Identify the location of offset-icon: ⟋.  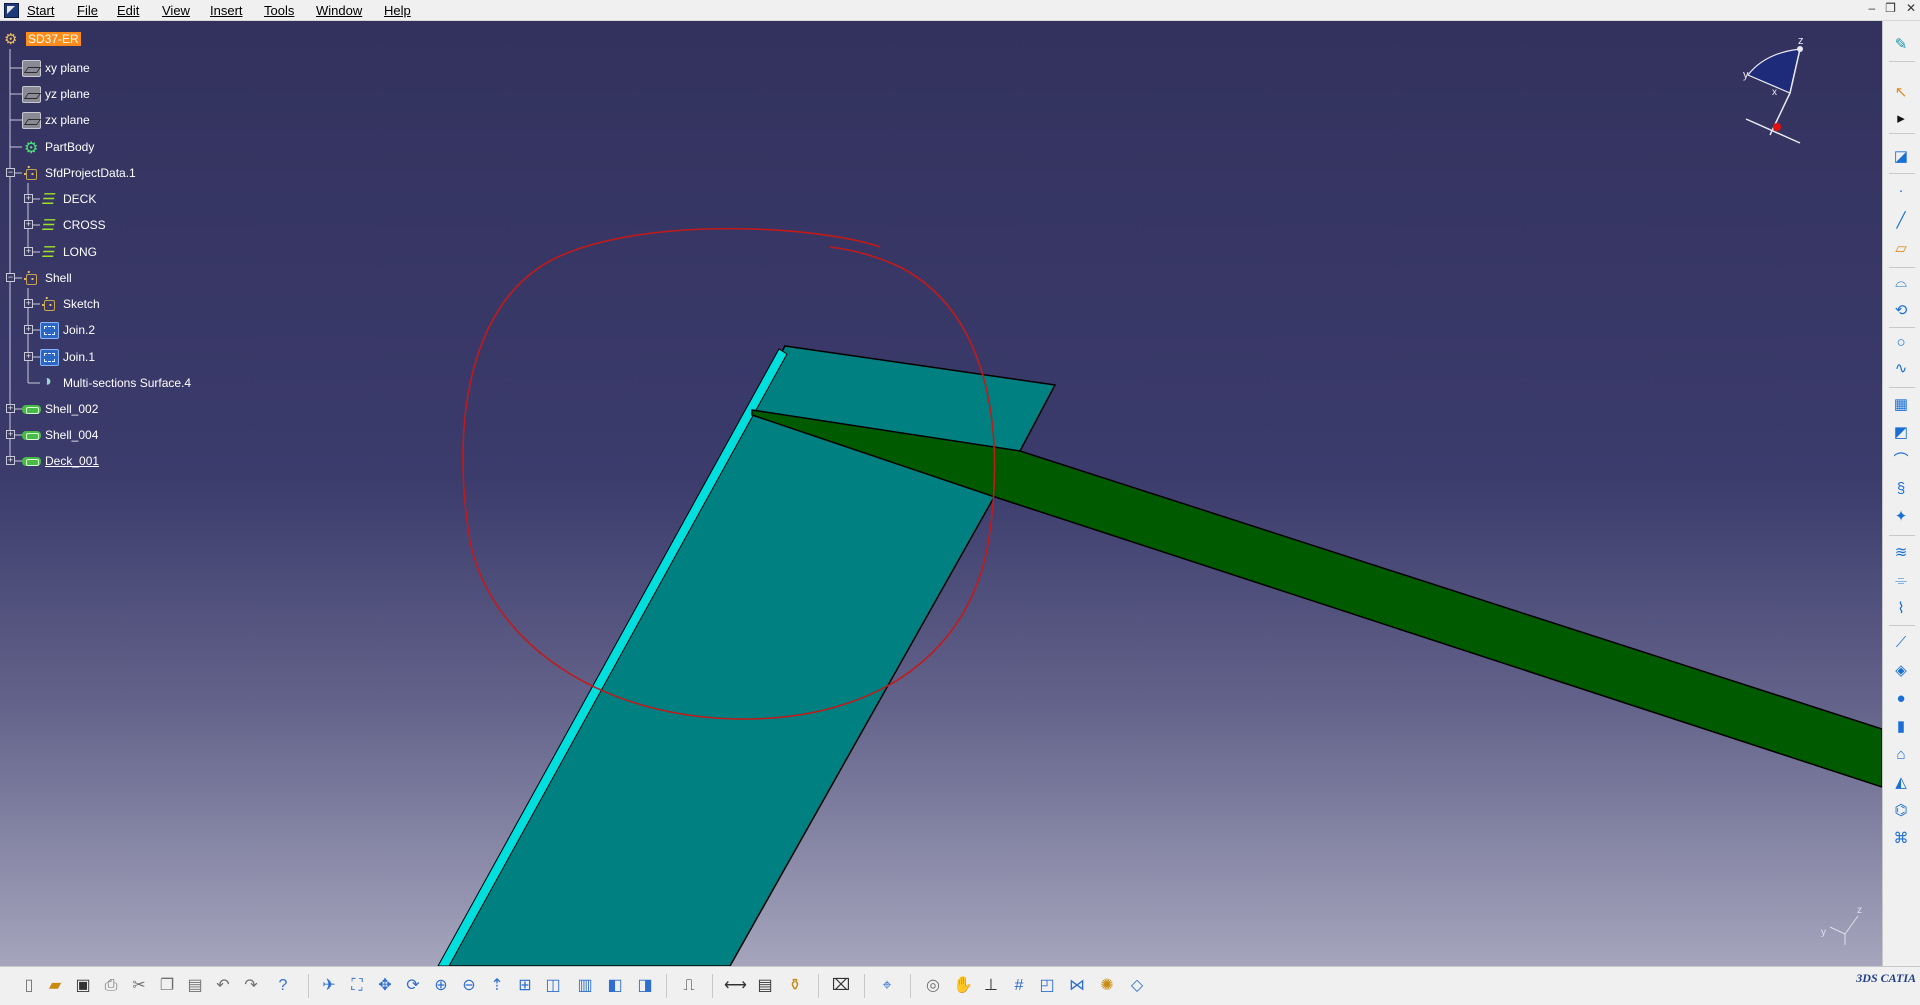
(1901, 643).